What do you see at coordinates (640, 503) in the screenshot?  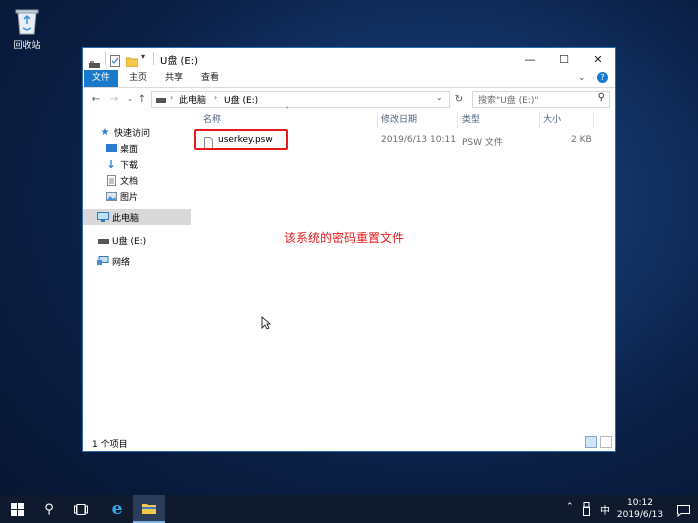 I see `clock-time: 10:12` at bounding box center [640, 503].